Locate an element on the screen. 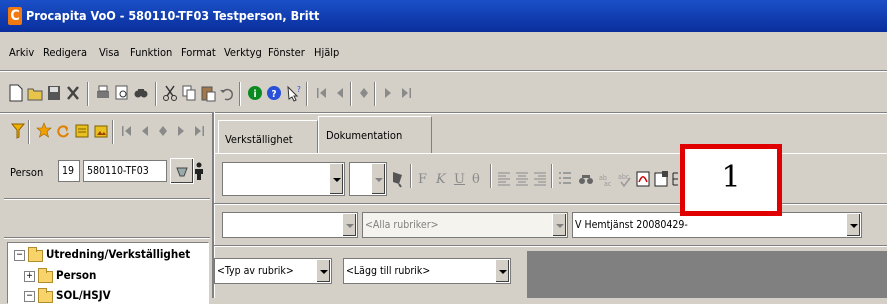 The image size is (887, 304). toolbar-divider is located at coordinates (443, 113).